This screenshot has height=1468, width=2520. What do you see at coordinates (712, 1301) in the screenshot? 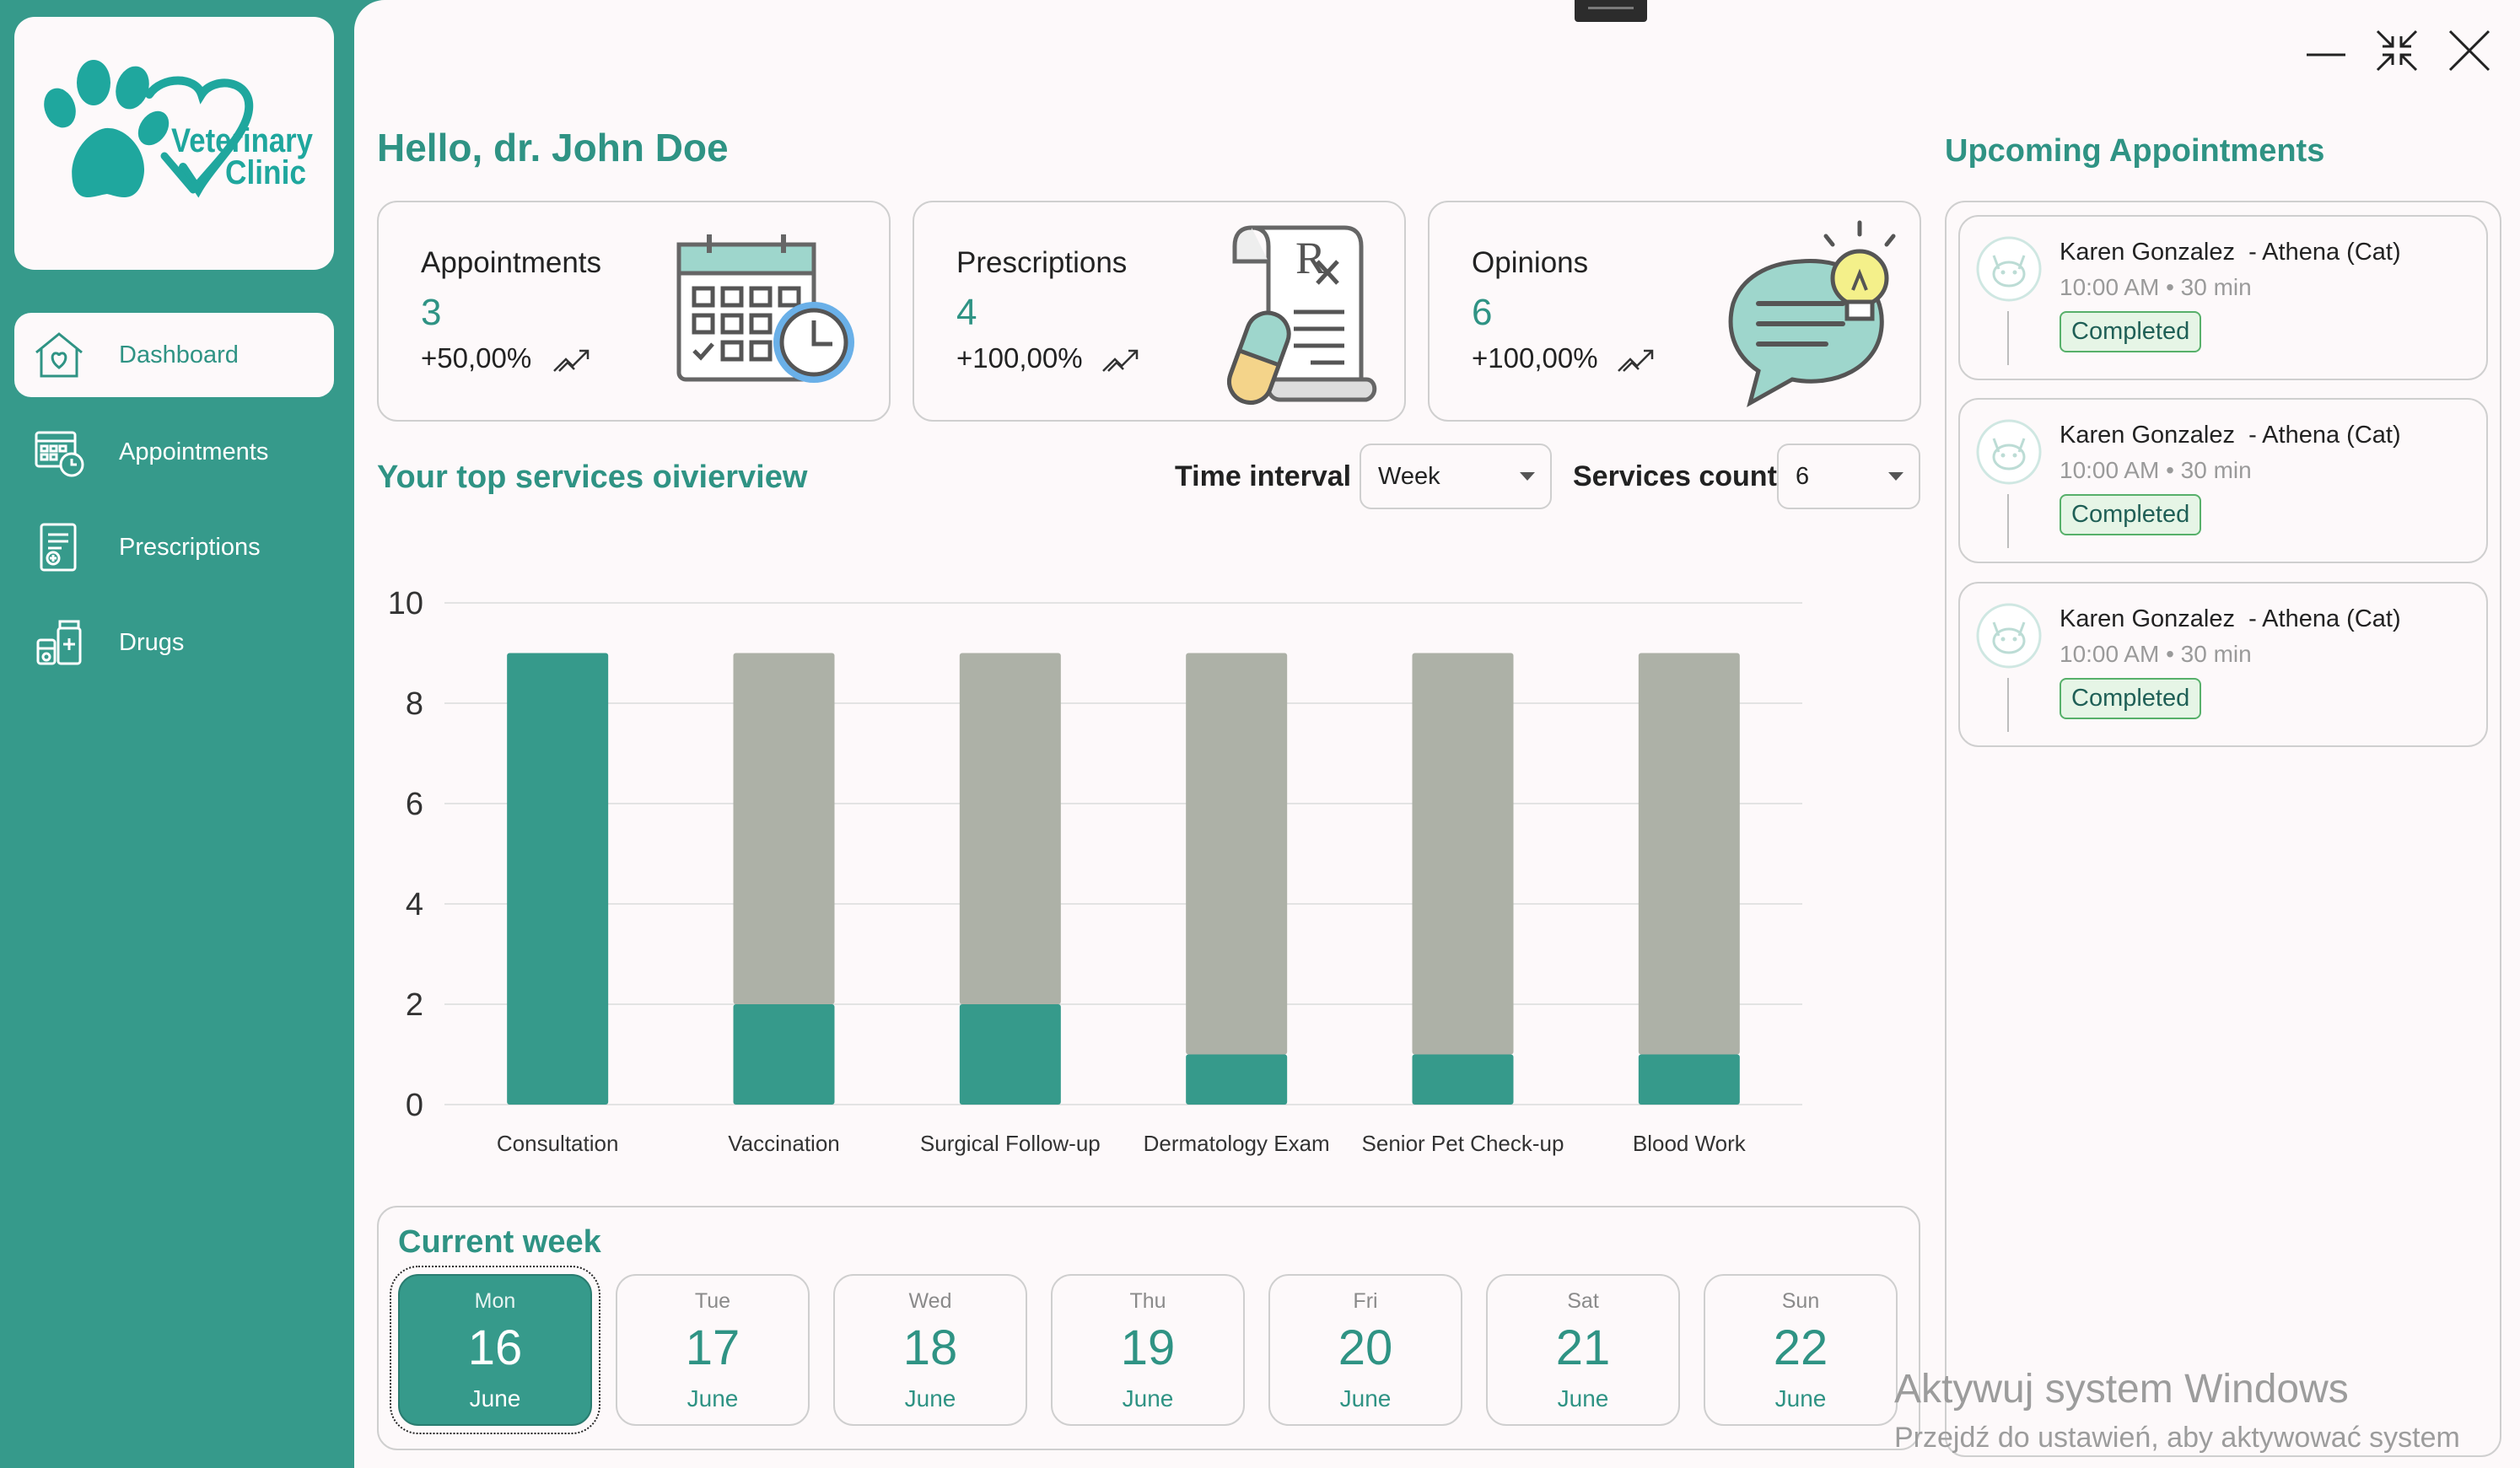
I see `day-name: Tue` at bounding box center [712, 1301].